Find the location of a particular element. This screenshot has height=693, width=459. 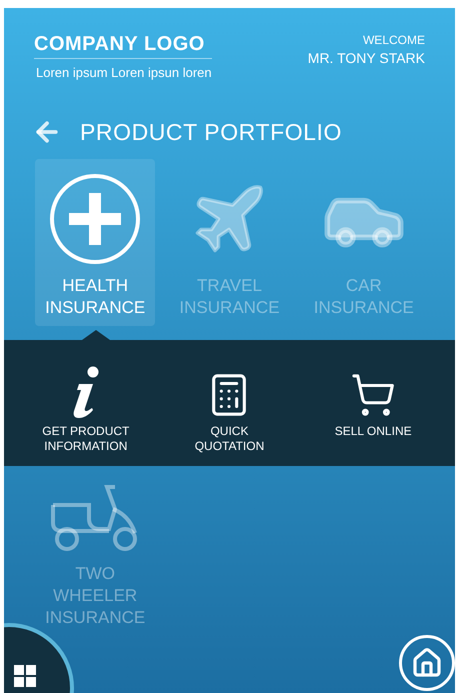

action-button: SELL ONLINE is located at coordinates (373, 403).